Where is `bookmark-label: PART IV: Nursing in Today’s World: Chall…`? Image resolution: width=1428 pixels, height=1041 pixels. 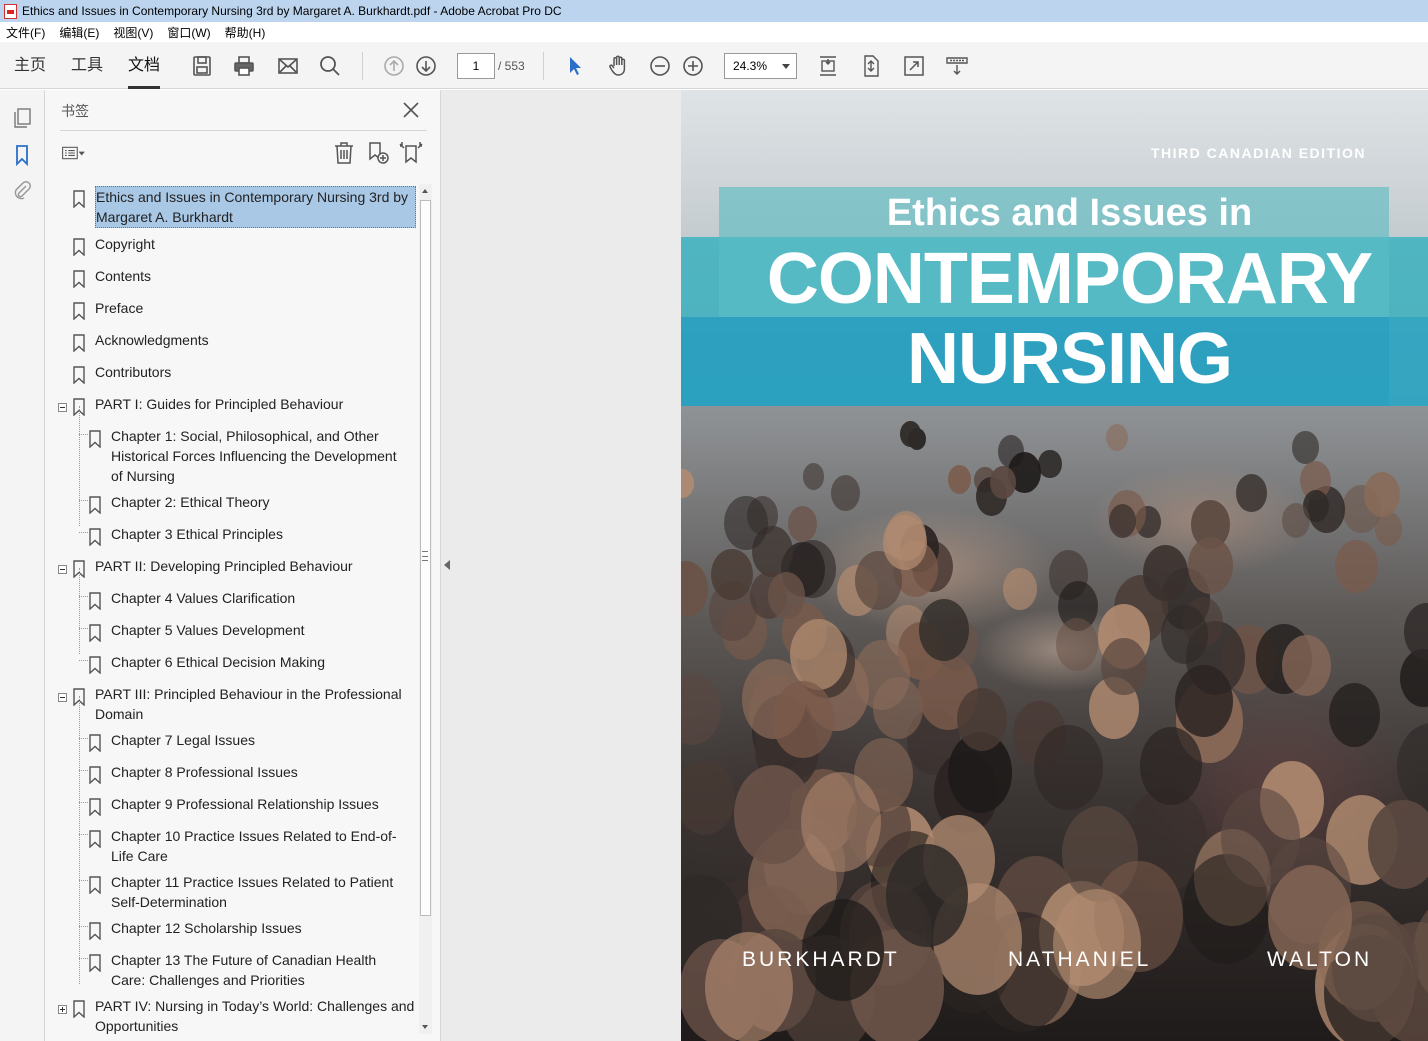
bookmark-label: PART IV: Nursing in Today’s World: Chall… is located at coordinates (255, 1016).